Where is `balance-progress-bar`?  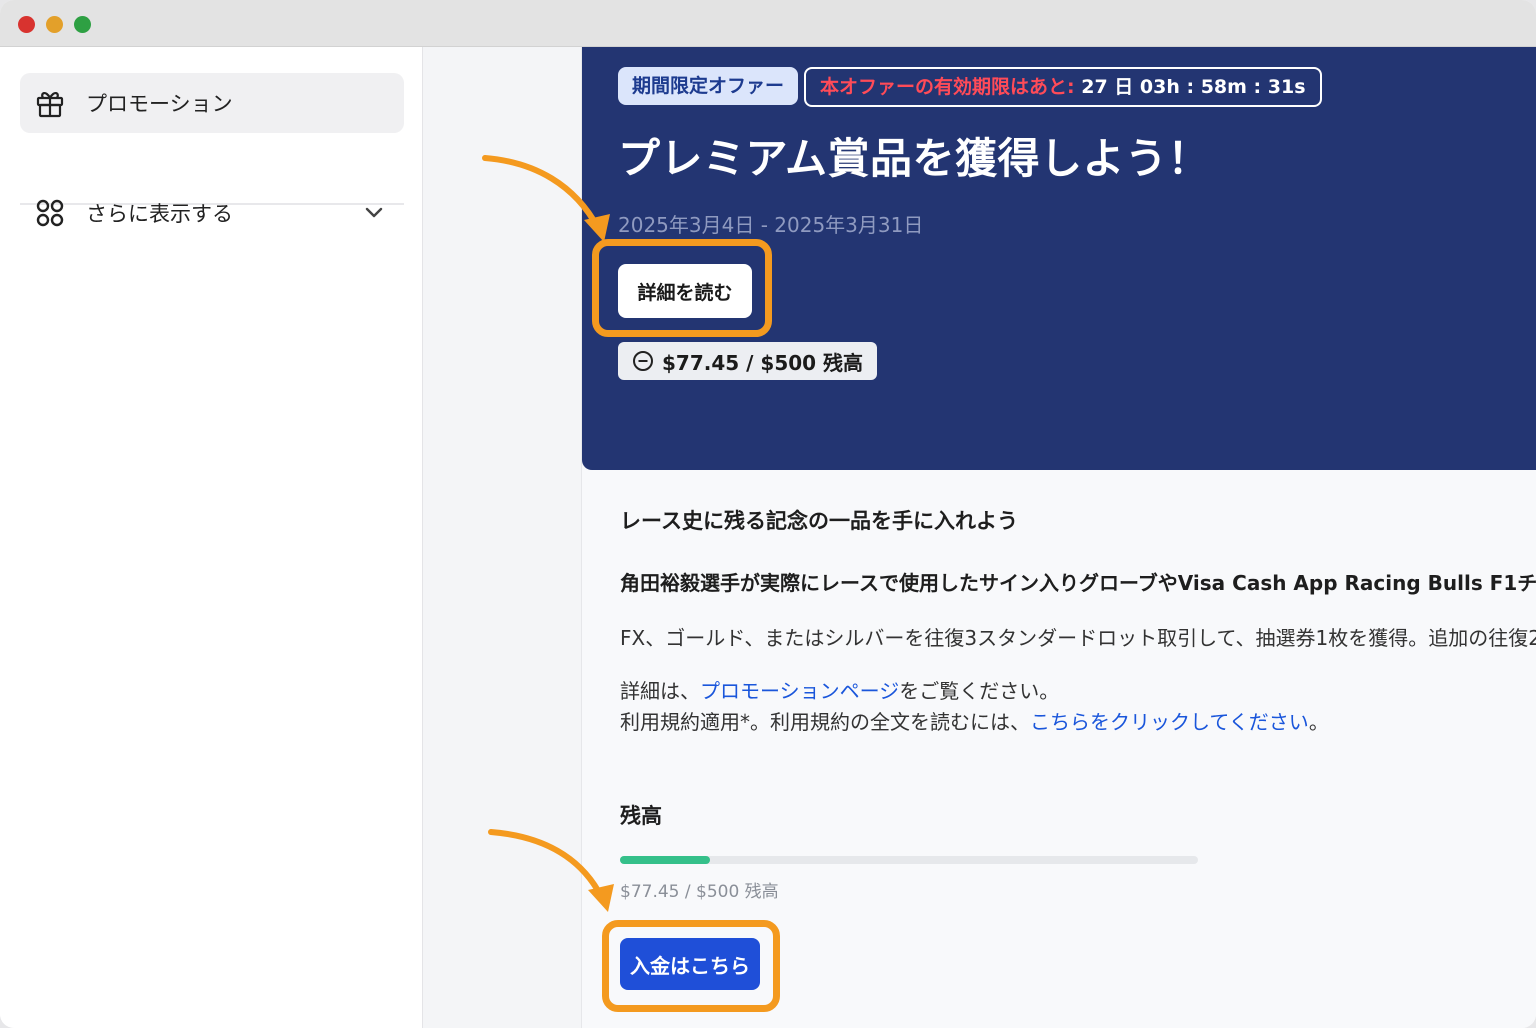 balance-progress-bar is located at coordinates (909, 860).